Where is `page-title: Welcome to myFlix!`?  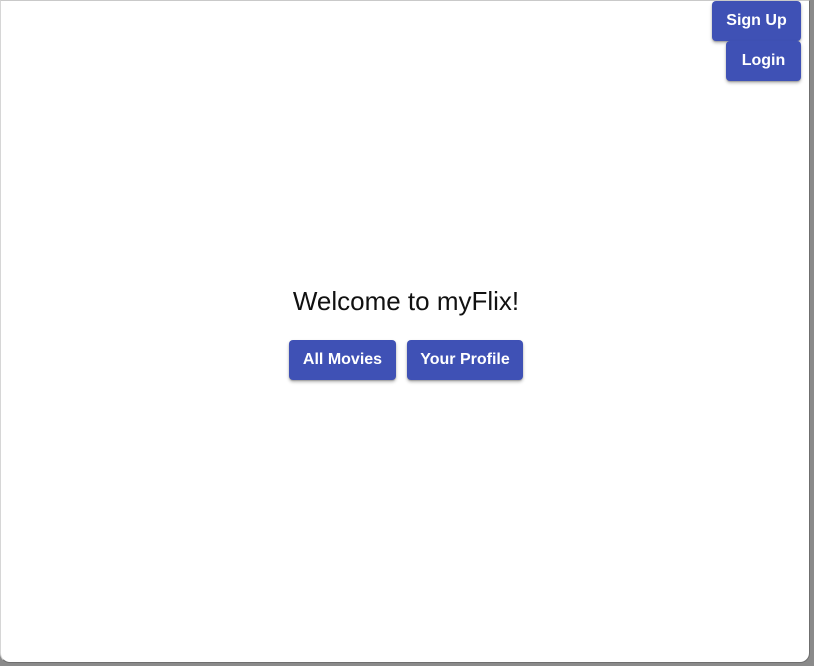
page-title: Welcome to myFlix! is located at coordinates (406, 301).